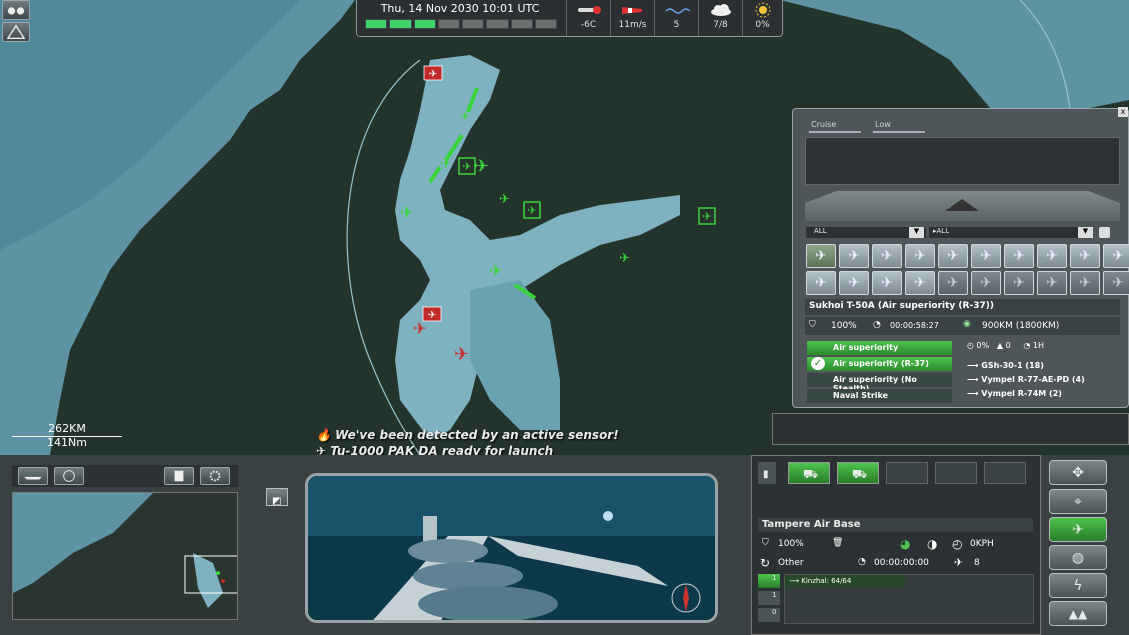 This screenshot has width=1129, height=635. What do you see at coordinates (879, 396) in the screenshot?
I see `loadout-option: Naval Strike` at bounding box center [879, 396].